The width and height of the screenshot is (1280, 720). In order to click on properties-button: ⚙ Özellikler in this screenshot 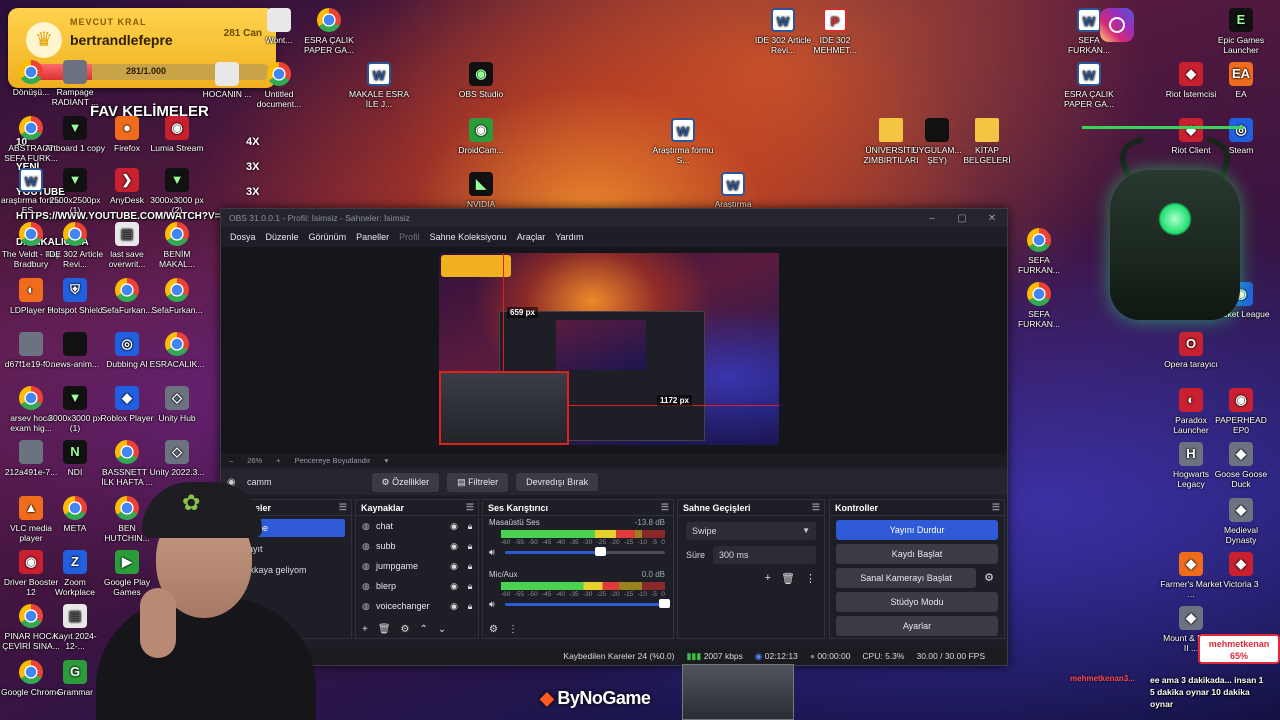, I will do `click(405, 482)`.